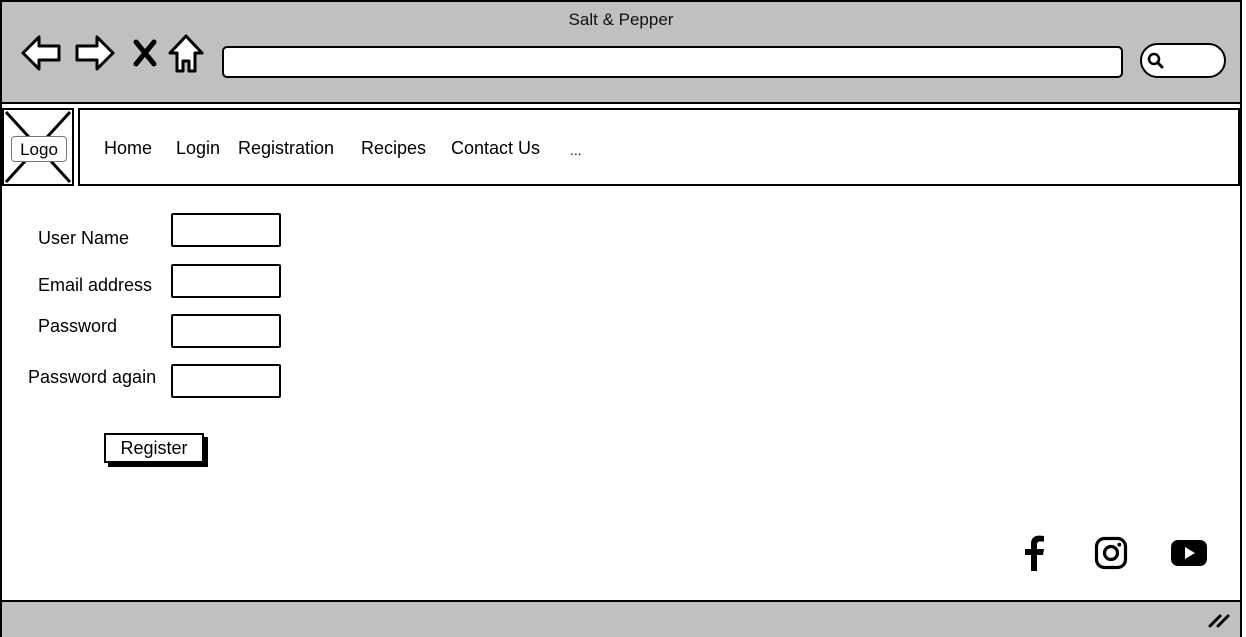 This screenshot has height=637, width=1246. I want to click on logo-placeholder: Logo, so click(38, 147).